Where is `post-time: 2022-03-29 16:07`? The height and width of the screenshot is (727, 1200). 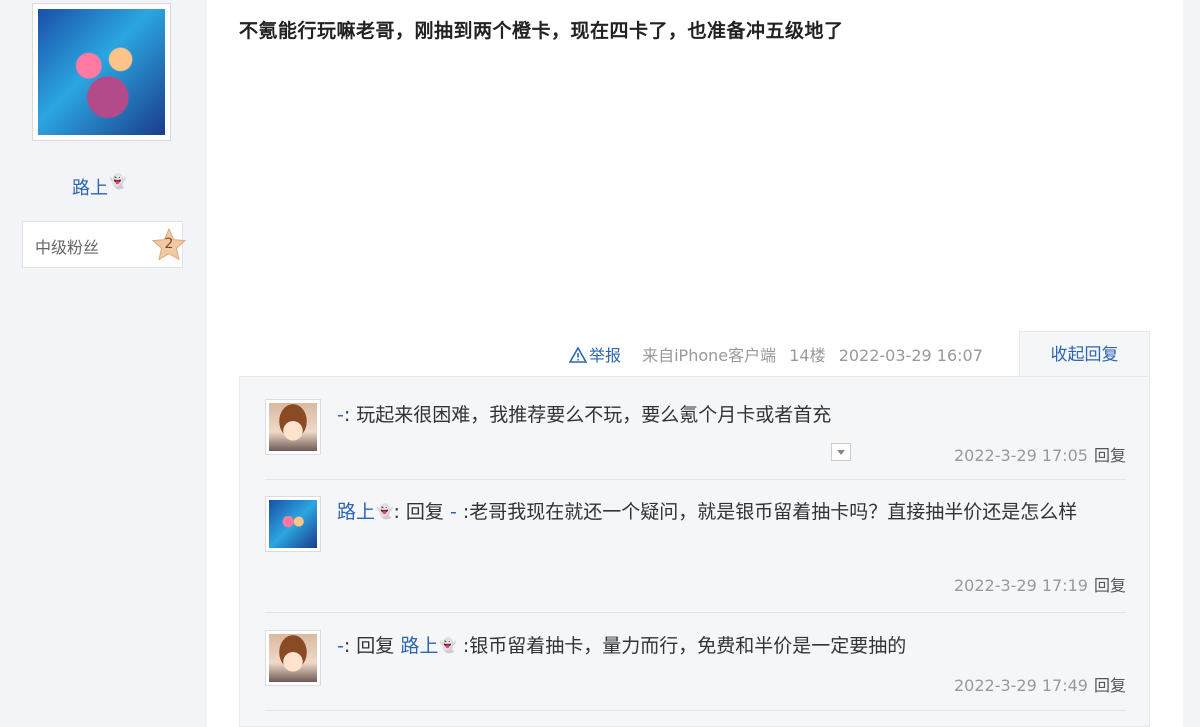
post-time: 2022-03-29 16:07 is located at coordinates (910, 355).